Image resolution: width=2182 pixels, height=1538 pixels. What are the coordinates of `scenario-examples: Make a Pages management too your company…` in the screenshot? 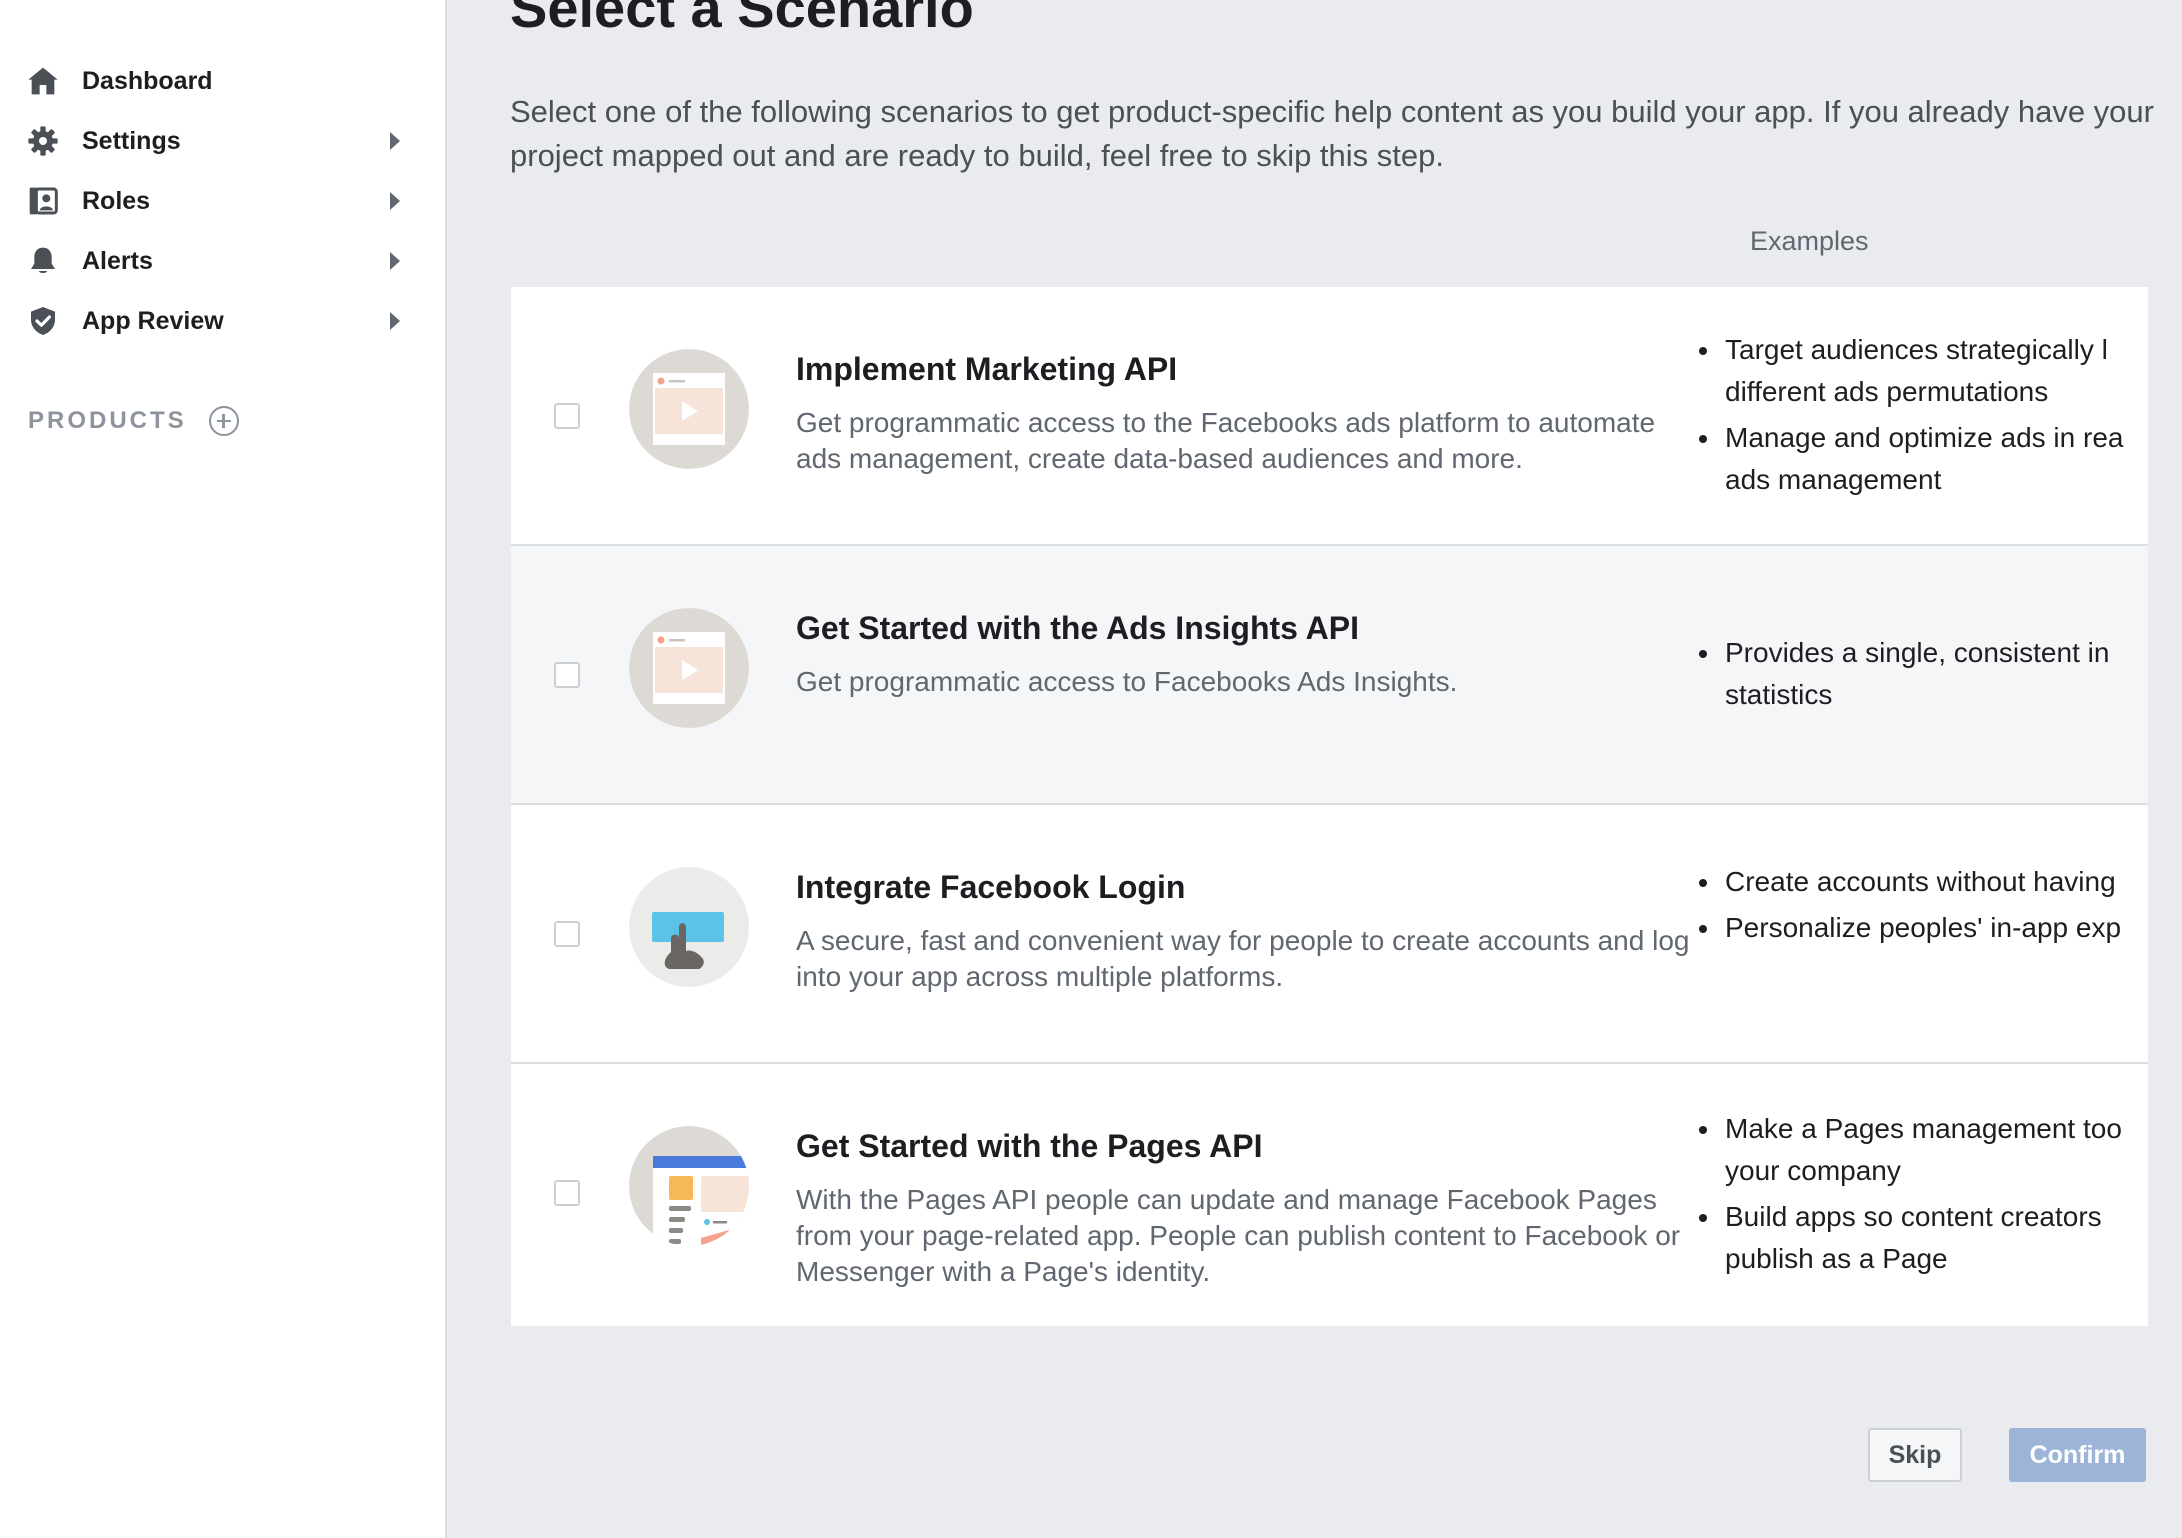 It's located at (1923, 1196).